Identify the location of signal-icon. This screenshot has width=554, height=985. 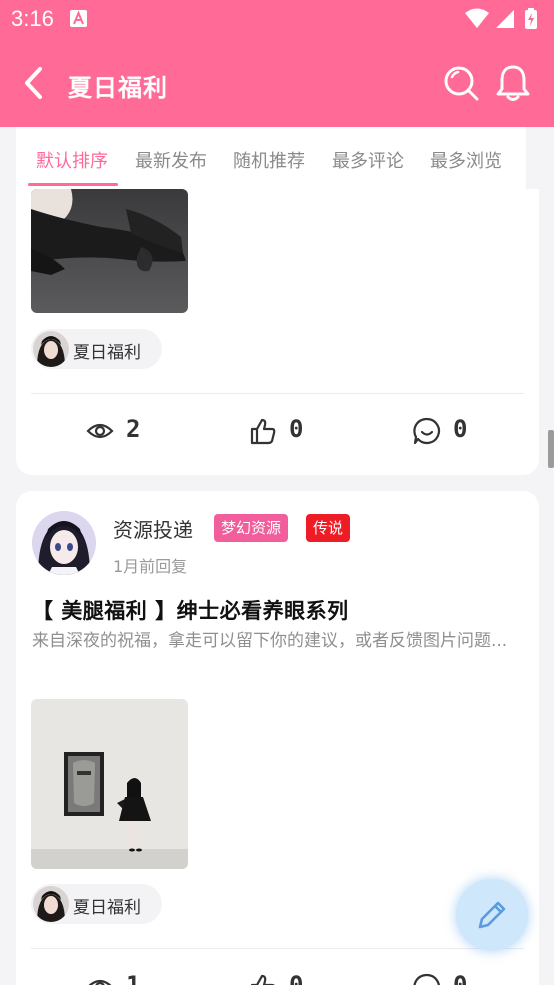
(505, 19).